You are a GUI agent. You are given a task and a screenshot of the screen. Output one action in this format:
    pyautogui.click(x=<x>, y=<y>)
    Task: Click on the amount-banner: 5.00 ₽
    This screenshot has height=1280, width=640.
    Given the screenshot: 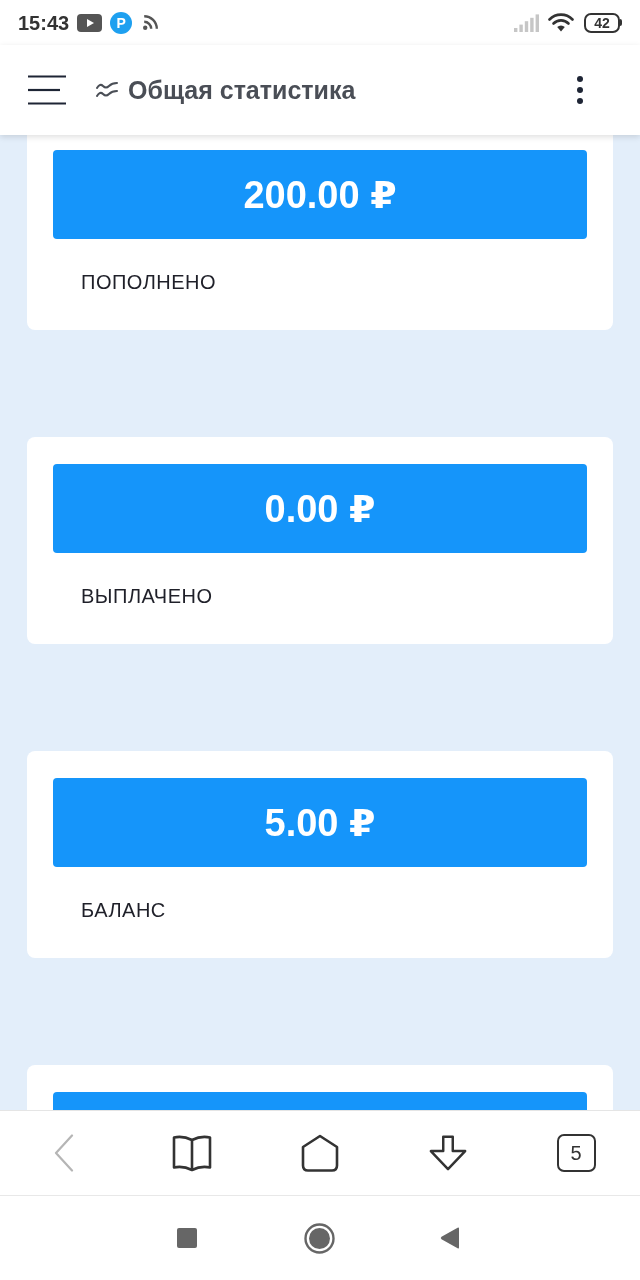 What is the action you would take?
    pyautogui.click(x=320, y=822)
    